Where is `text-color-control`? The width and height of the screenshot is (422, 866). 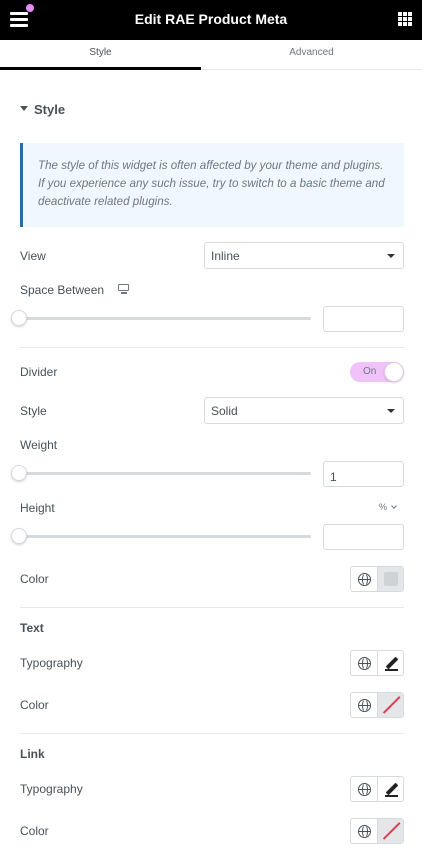
text-color-control is located at coordinates (377, 705).